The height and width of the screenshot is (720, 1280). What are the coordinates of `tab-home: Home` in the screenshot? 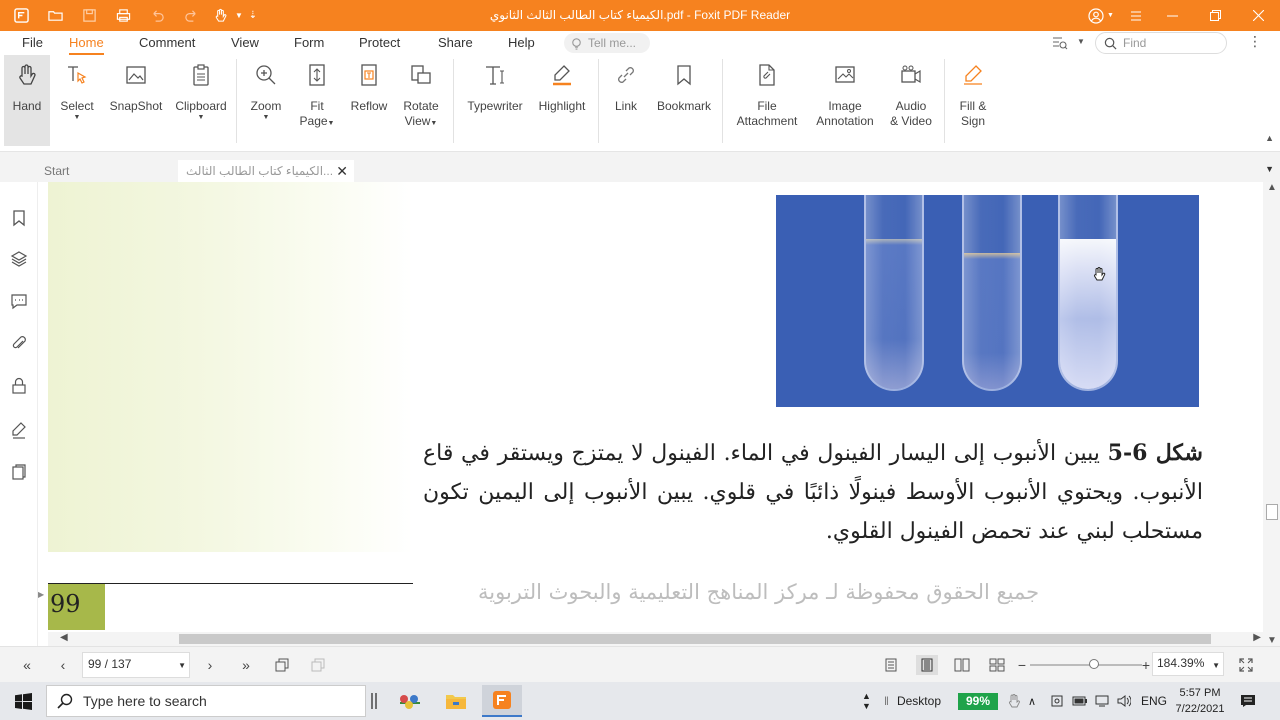 It's located at (86, 43).